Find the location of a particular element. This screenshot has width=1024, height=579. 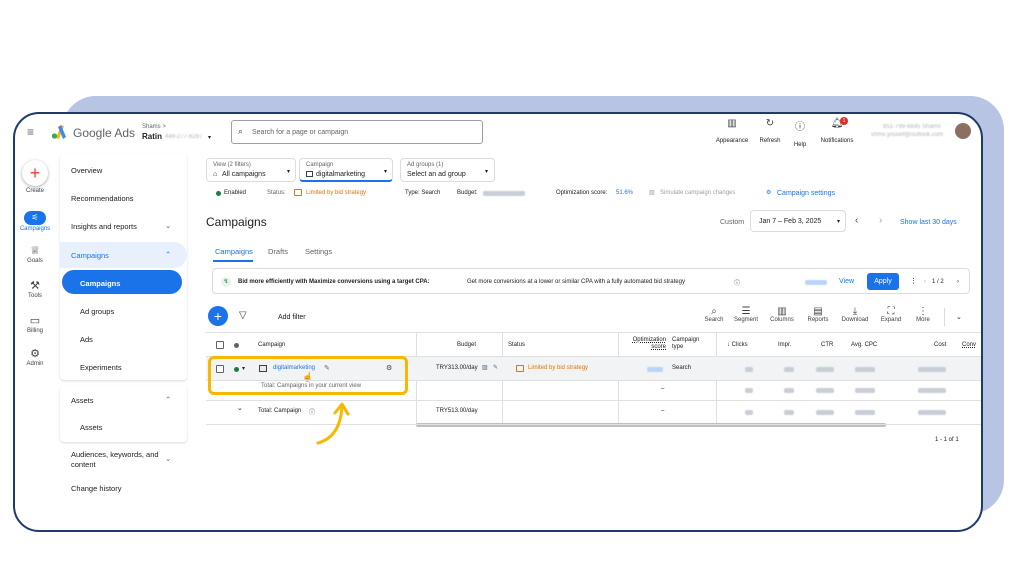

toolbar-more: ⋮ More is located at coordinates (923, 314).